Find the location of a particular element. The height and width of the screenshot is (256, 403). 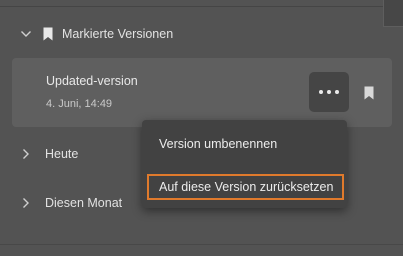

bottom-divider is located at coordinates (201, 244).